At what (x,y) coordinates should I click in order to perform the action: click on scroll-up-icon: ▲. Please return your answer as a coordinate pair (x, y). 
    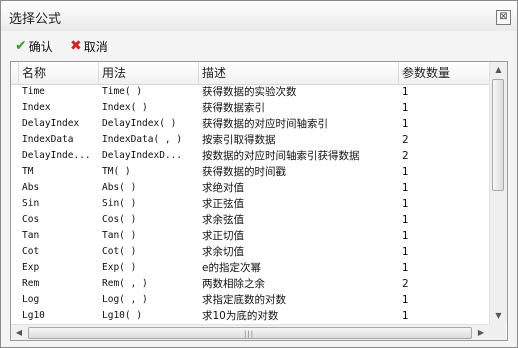
    Looking at the image, I should click on (498, 70).